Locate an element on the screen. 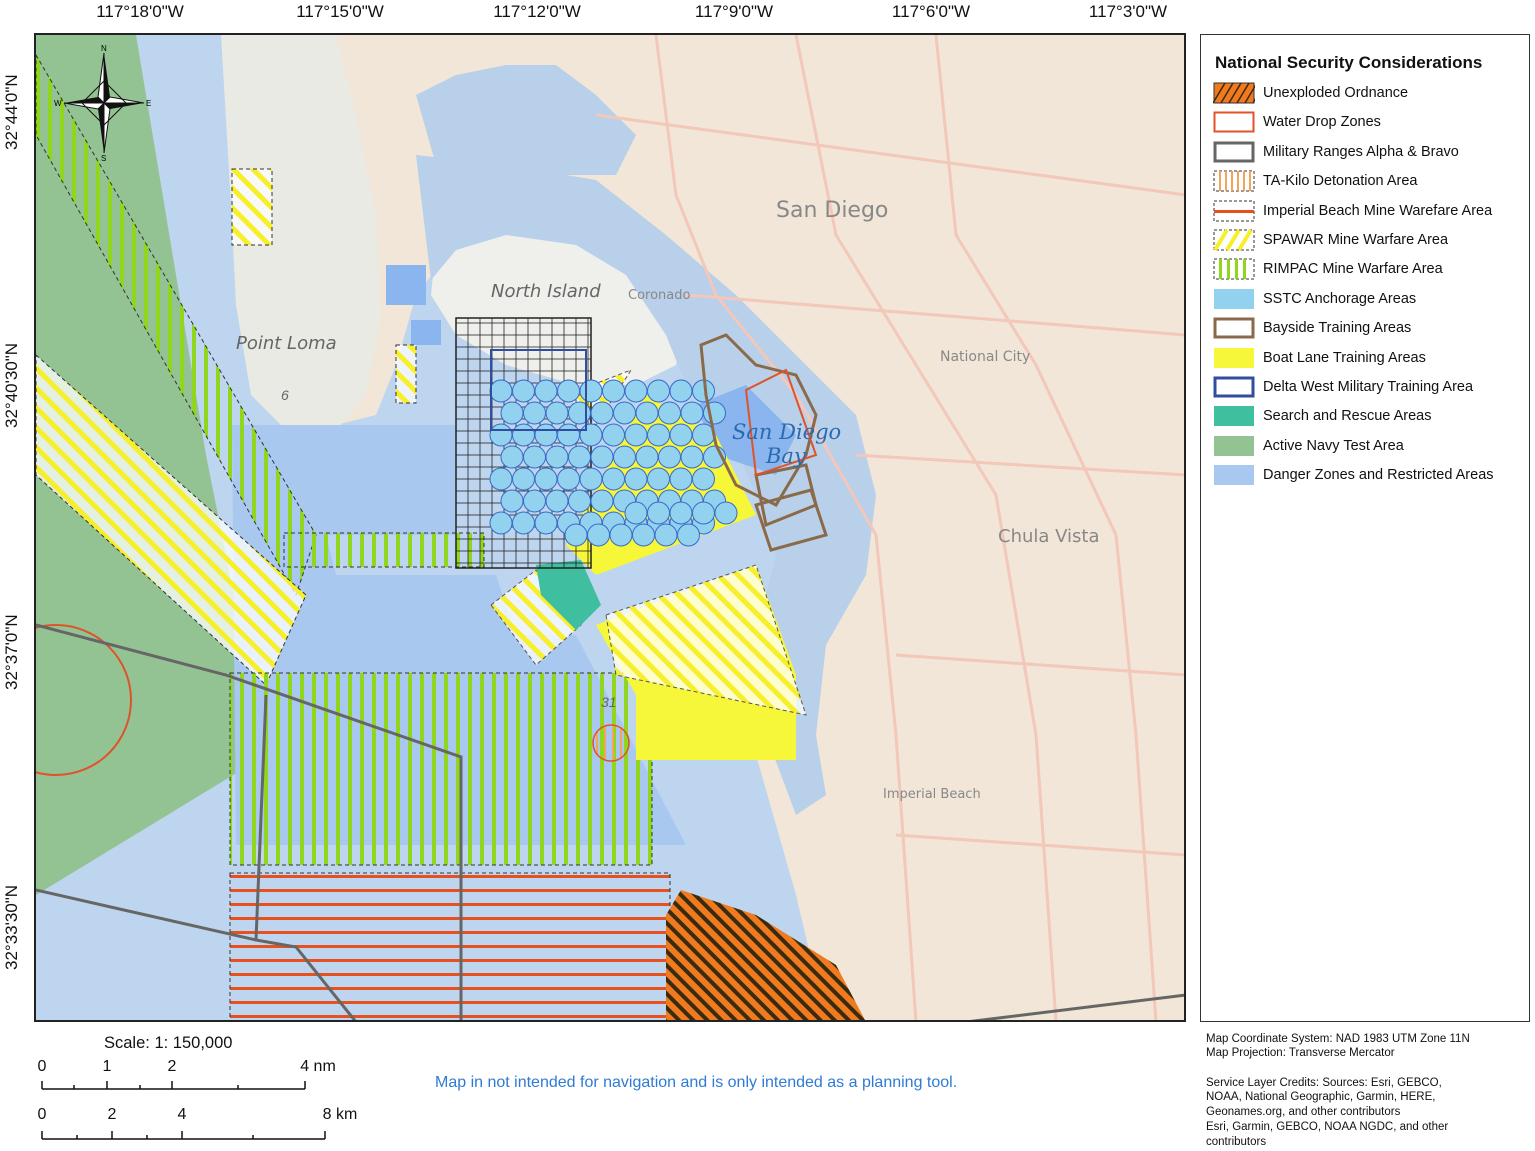  legend-item-label: Boat Lane Training Areas is located at coordinates (1344, 357).